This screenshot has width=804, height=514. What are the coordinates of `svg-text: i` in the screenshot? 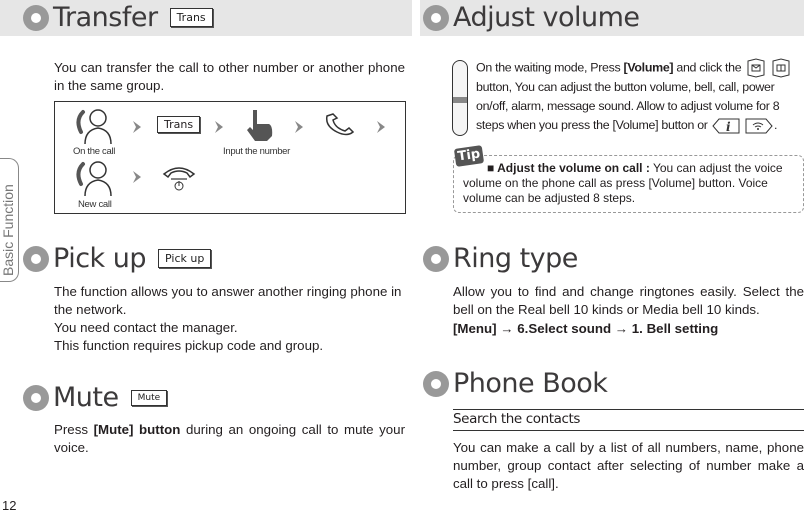 It's located at (728, 127).